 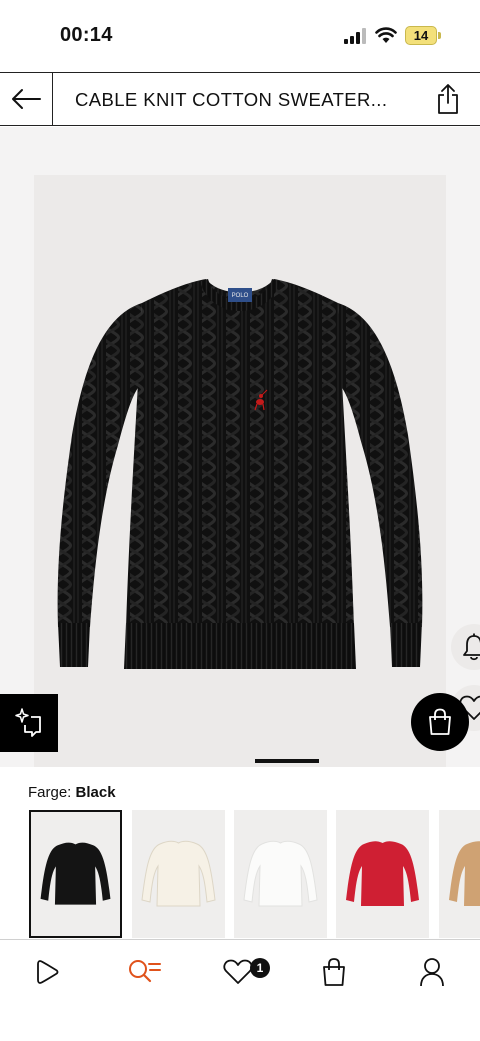 I want to click on status-time: 00:14, so click(x=86, y=35).